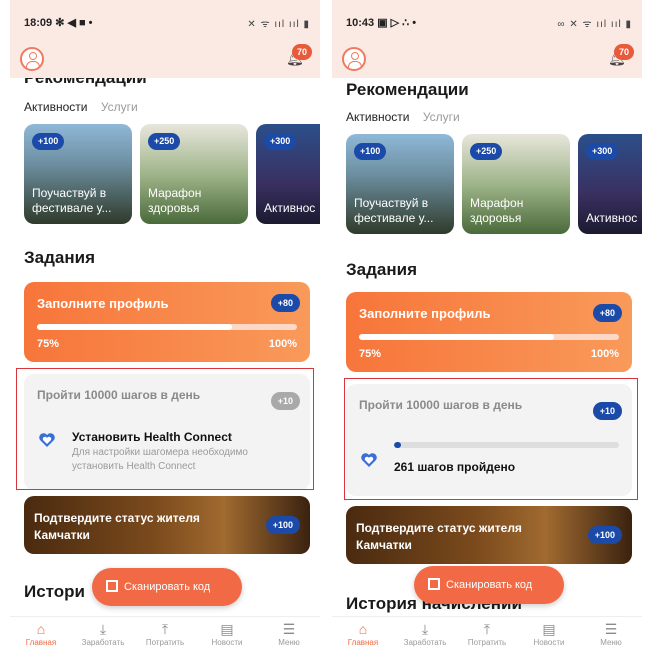 The height and width of the screenshot is (656, 646). I want to click on scan-code-label: Сканировать код, so click(489, 585).